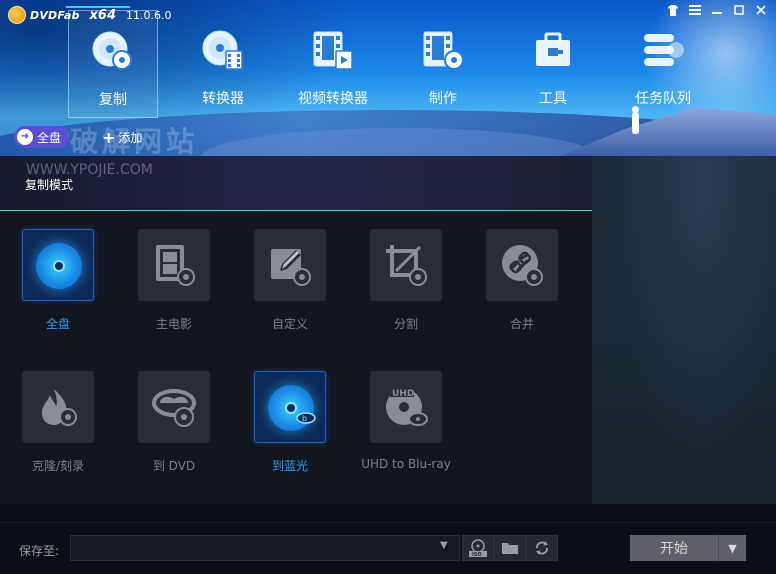  What do you see at coordinates (130, 138) in the screenshot?
I see `add-source-label: 添加` at bounding box center [130, 138].